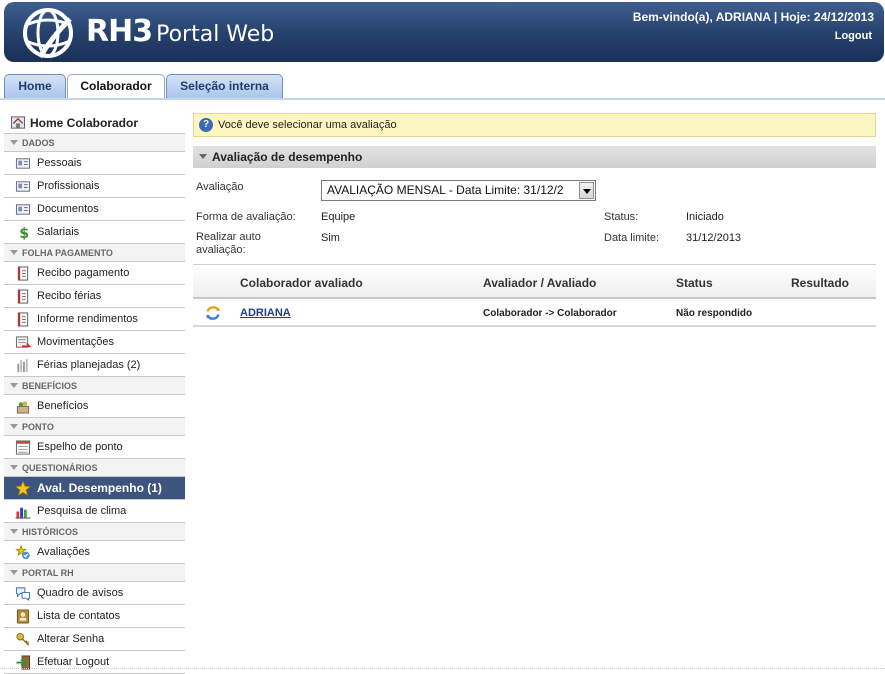 This screenshot has height=674, width=885. What do you see at coordinates (94, 573) in the screenshot?
I see `section-portal-rh: PORTAL RH` at bounding box center [94, 573].